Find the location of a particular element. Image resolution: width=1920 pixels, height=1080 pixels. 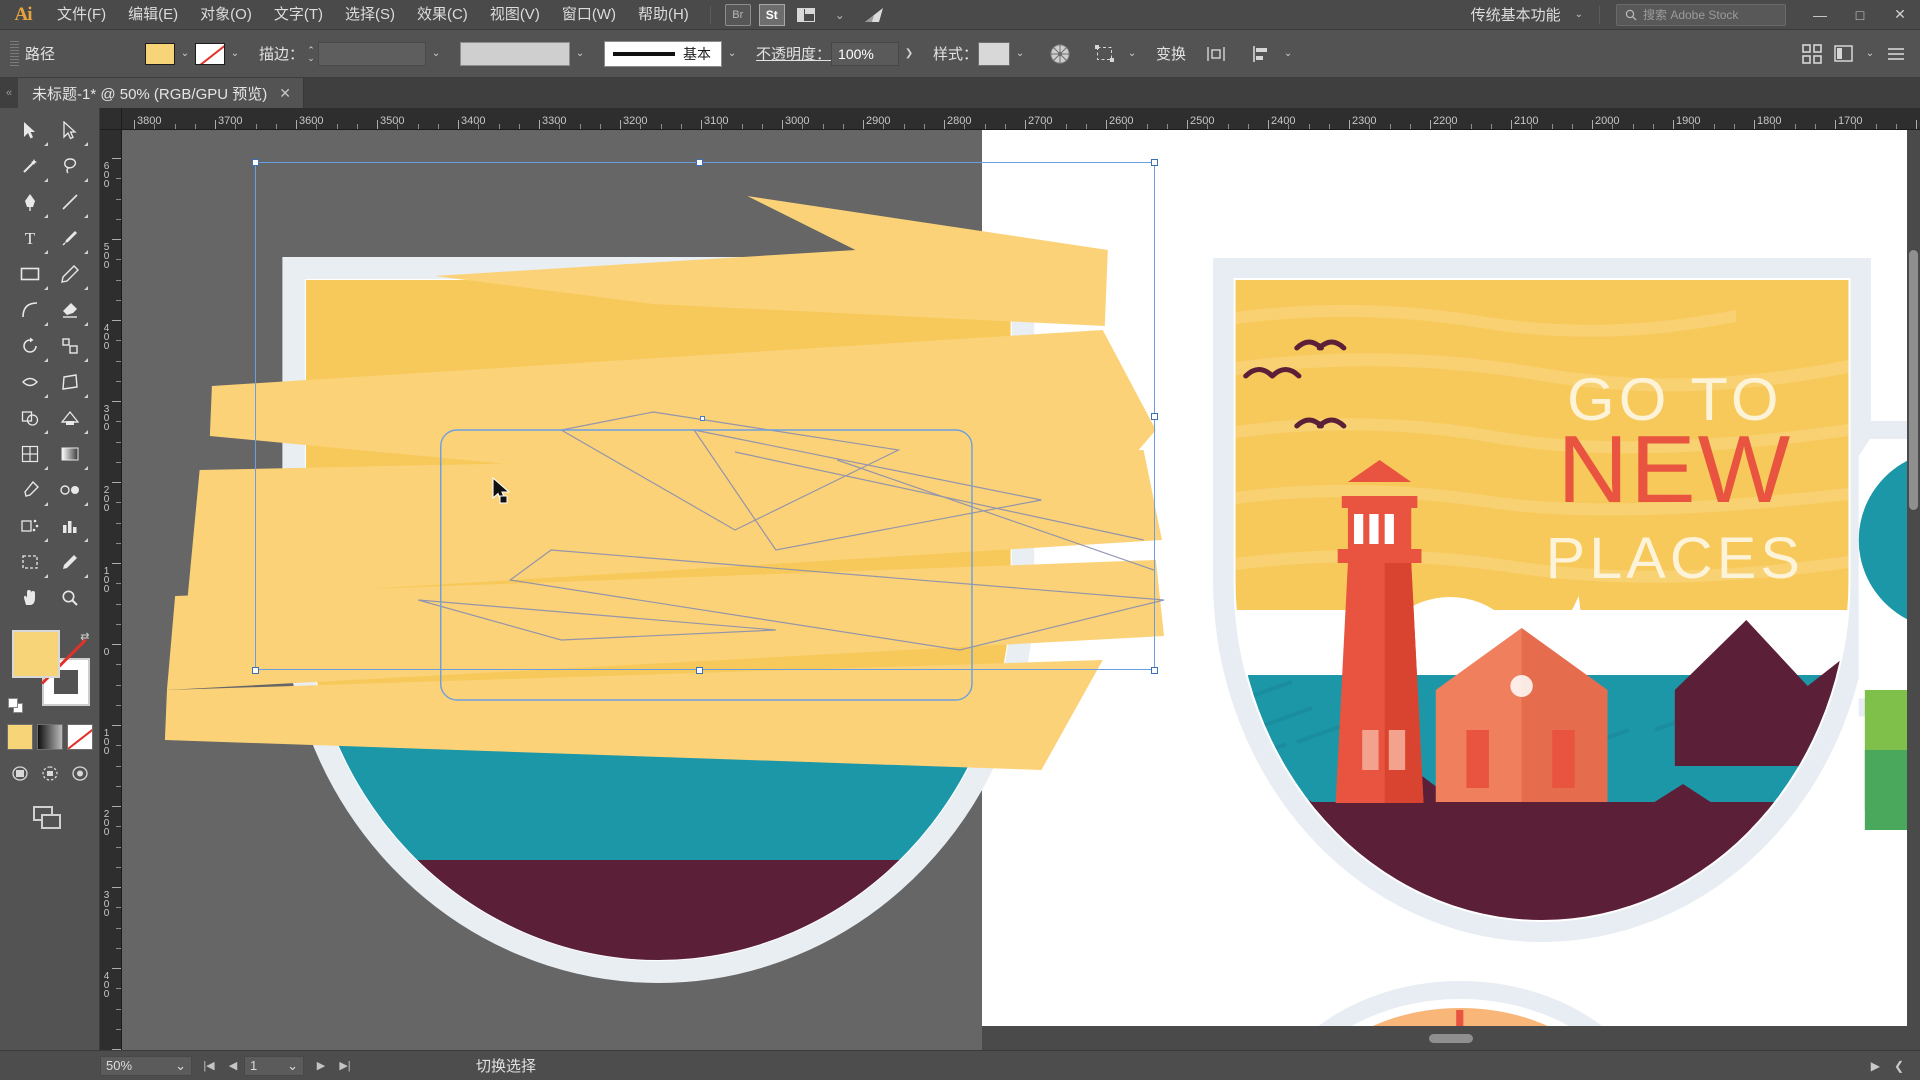

style-chevron-down-icon: ⌄ is located at coordinates (1020, 54).